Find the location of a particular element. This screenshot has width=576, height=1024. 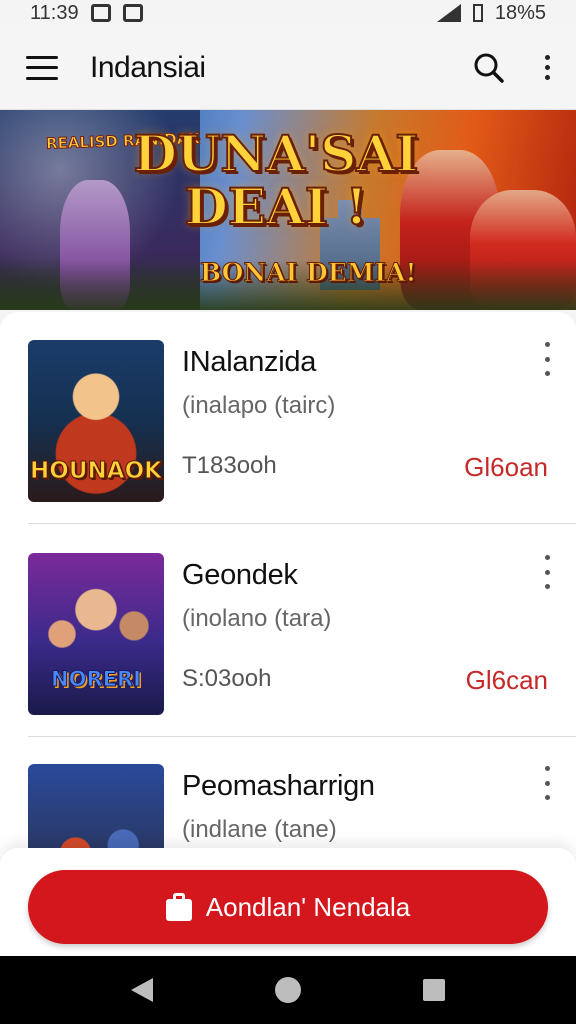

more-vert-icon is located at coordinates (547, 67).